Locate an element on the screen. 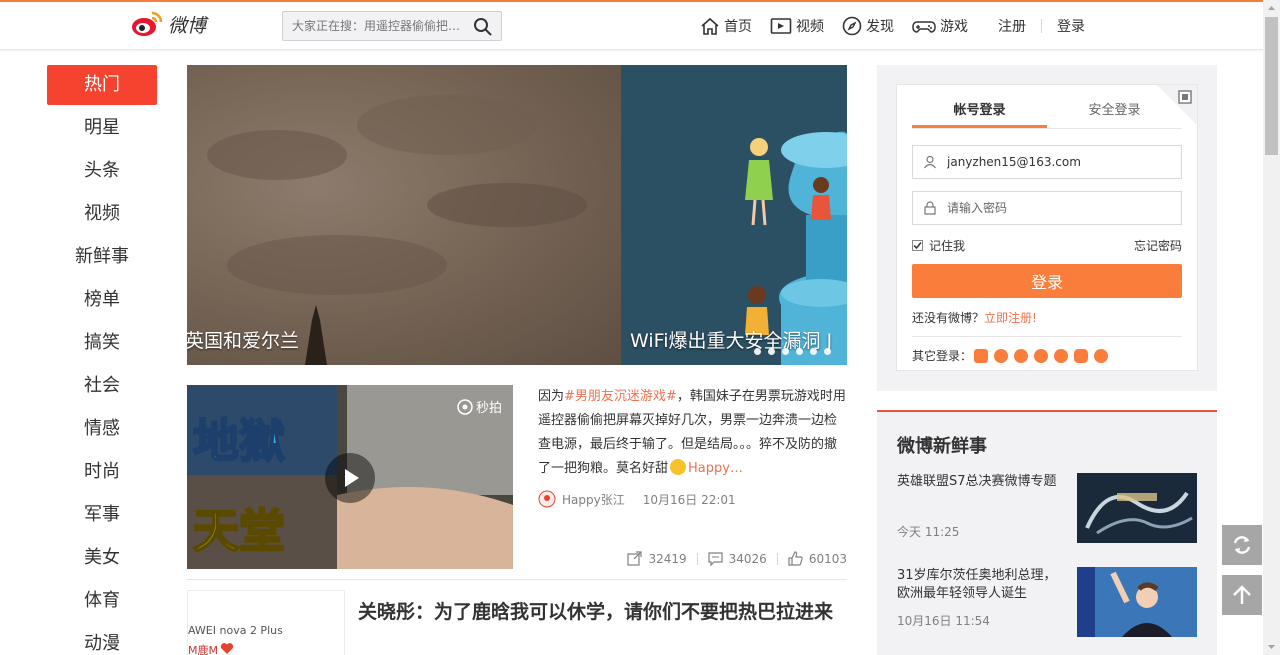  comment-stat: 34026 is located at coordinates (737, 558).